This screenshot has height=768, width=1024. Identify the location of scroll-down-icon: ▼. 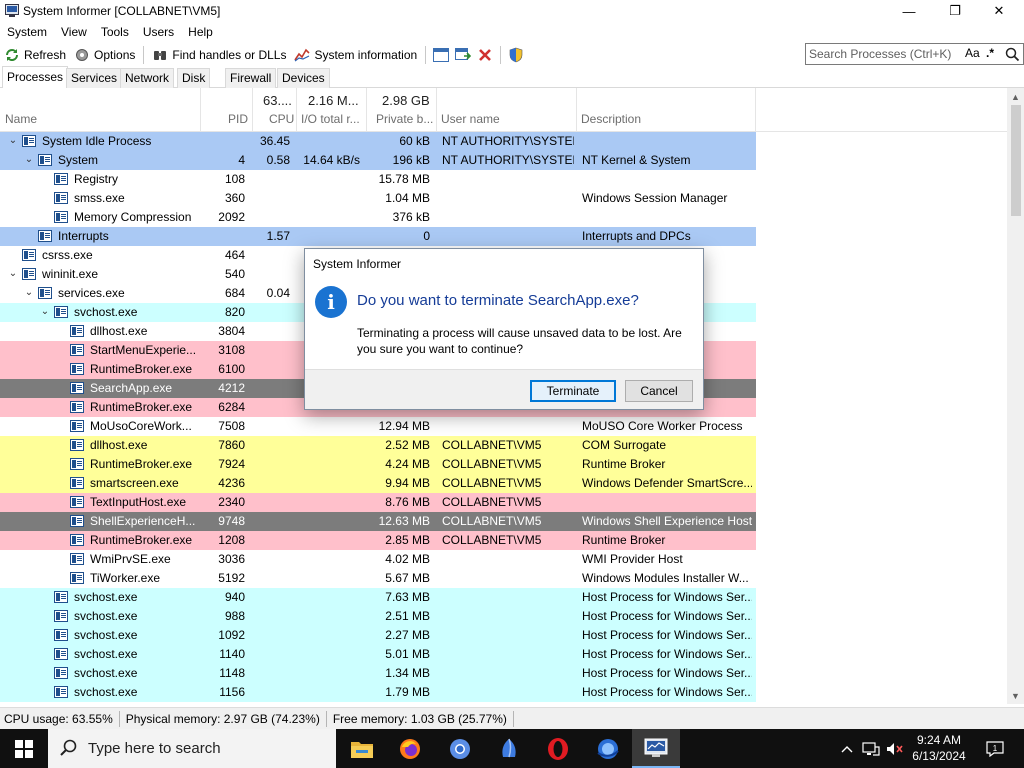
(1015, 695).